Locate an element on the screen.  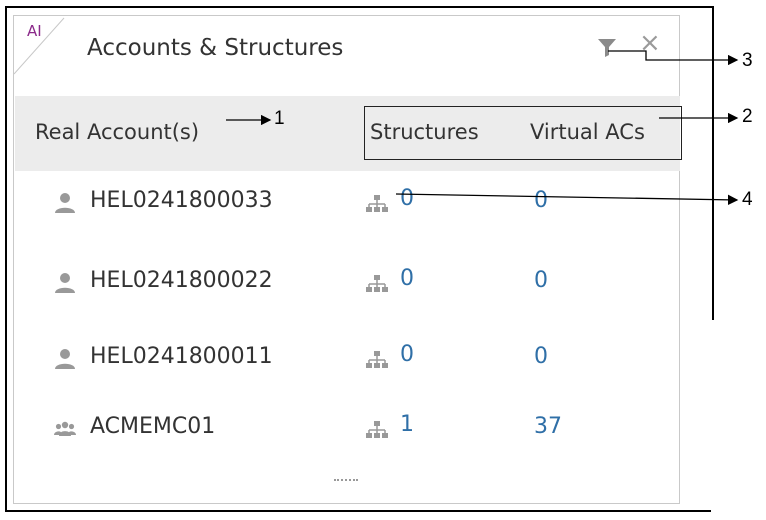
callout-3: 3 is located at coordinates (747, 60).